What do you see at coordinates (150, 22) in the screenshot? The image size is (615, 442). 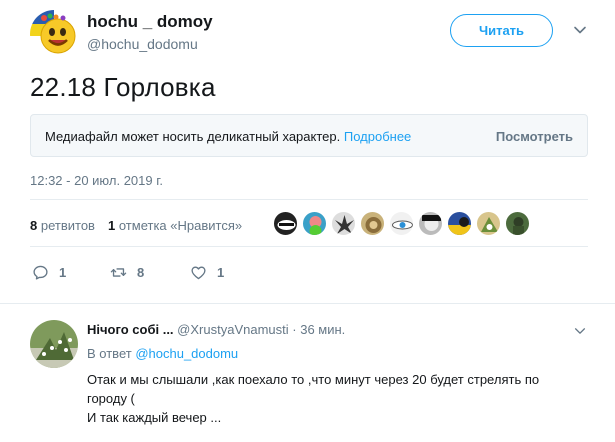 I see `author-name: hochu _ domoy` at bounding box center [150, 22].